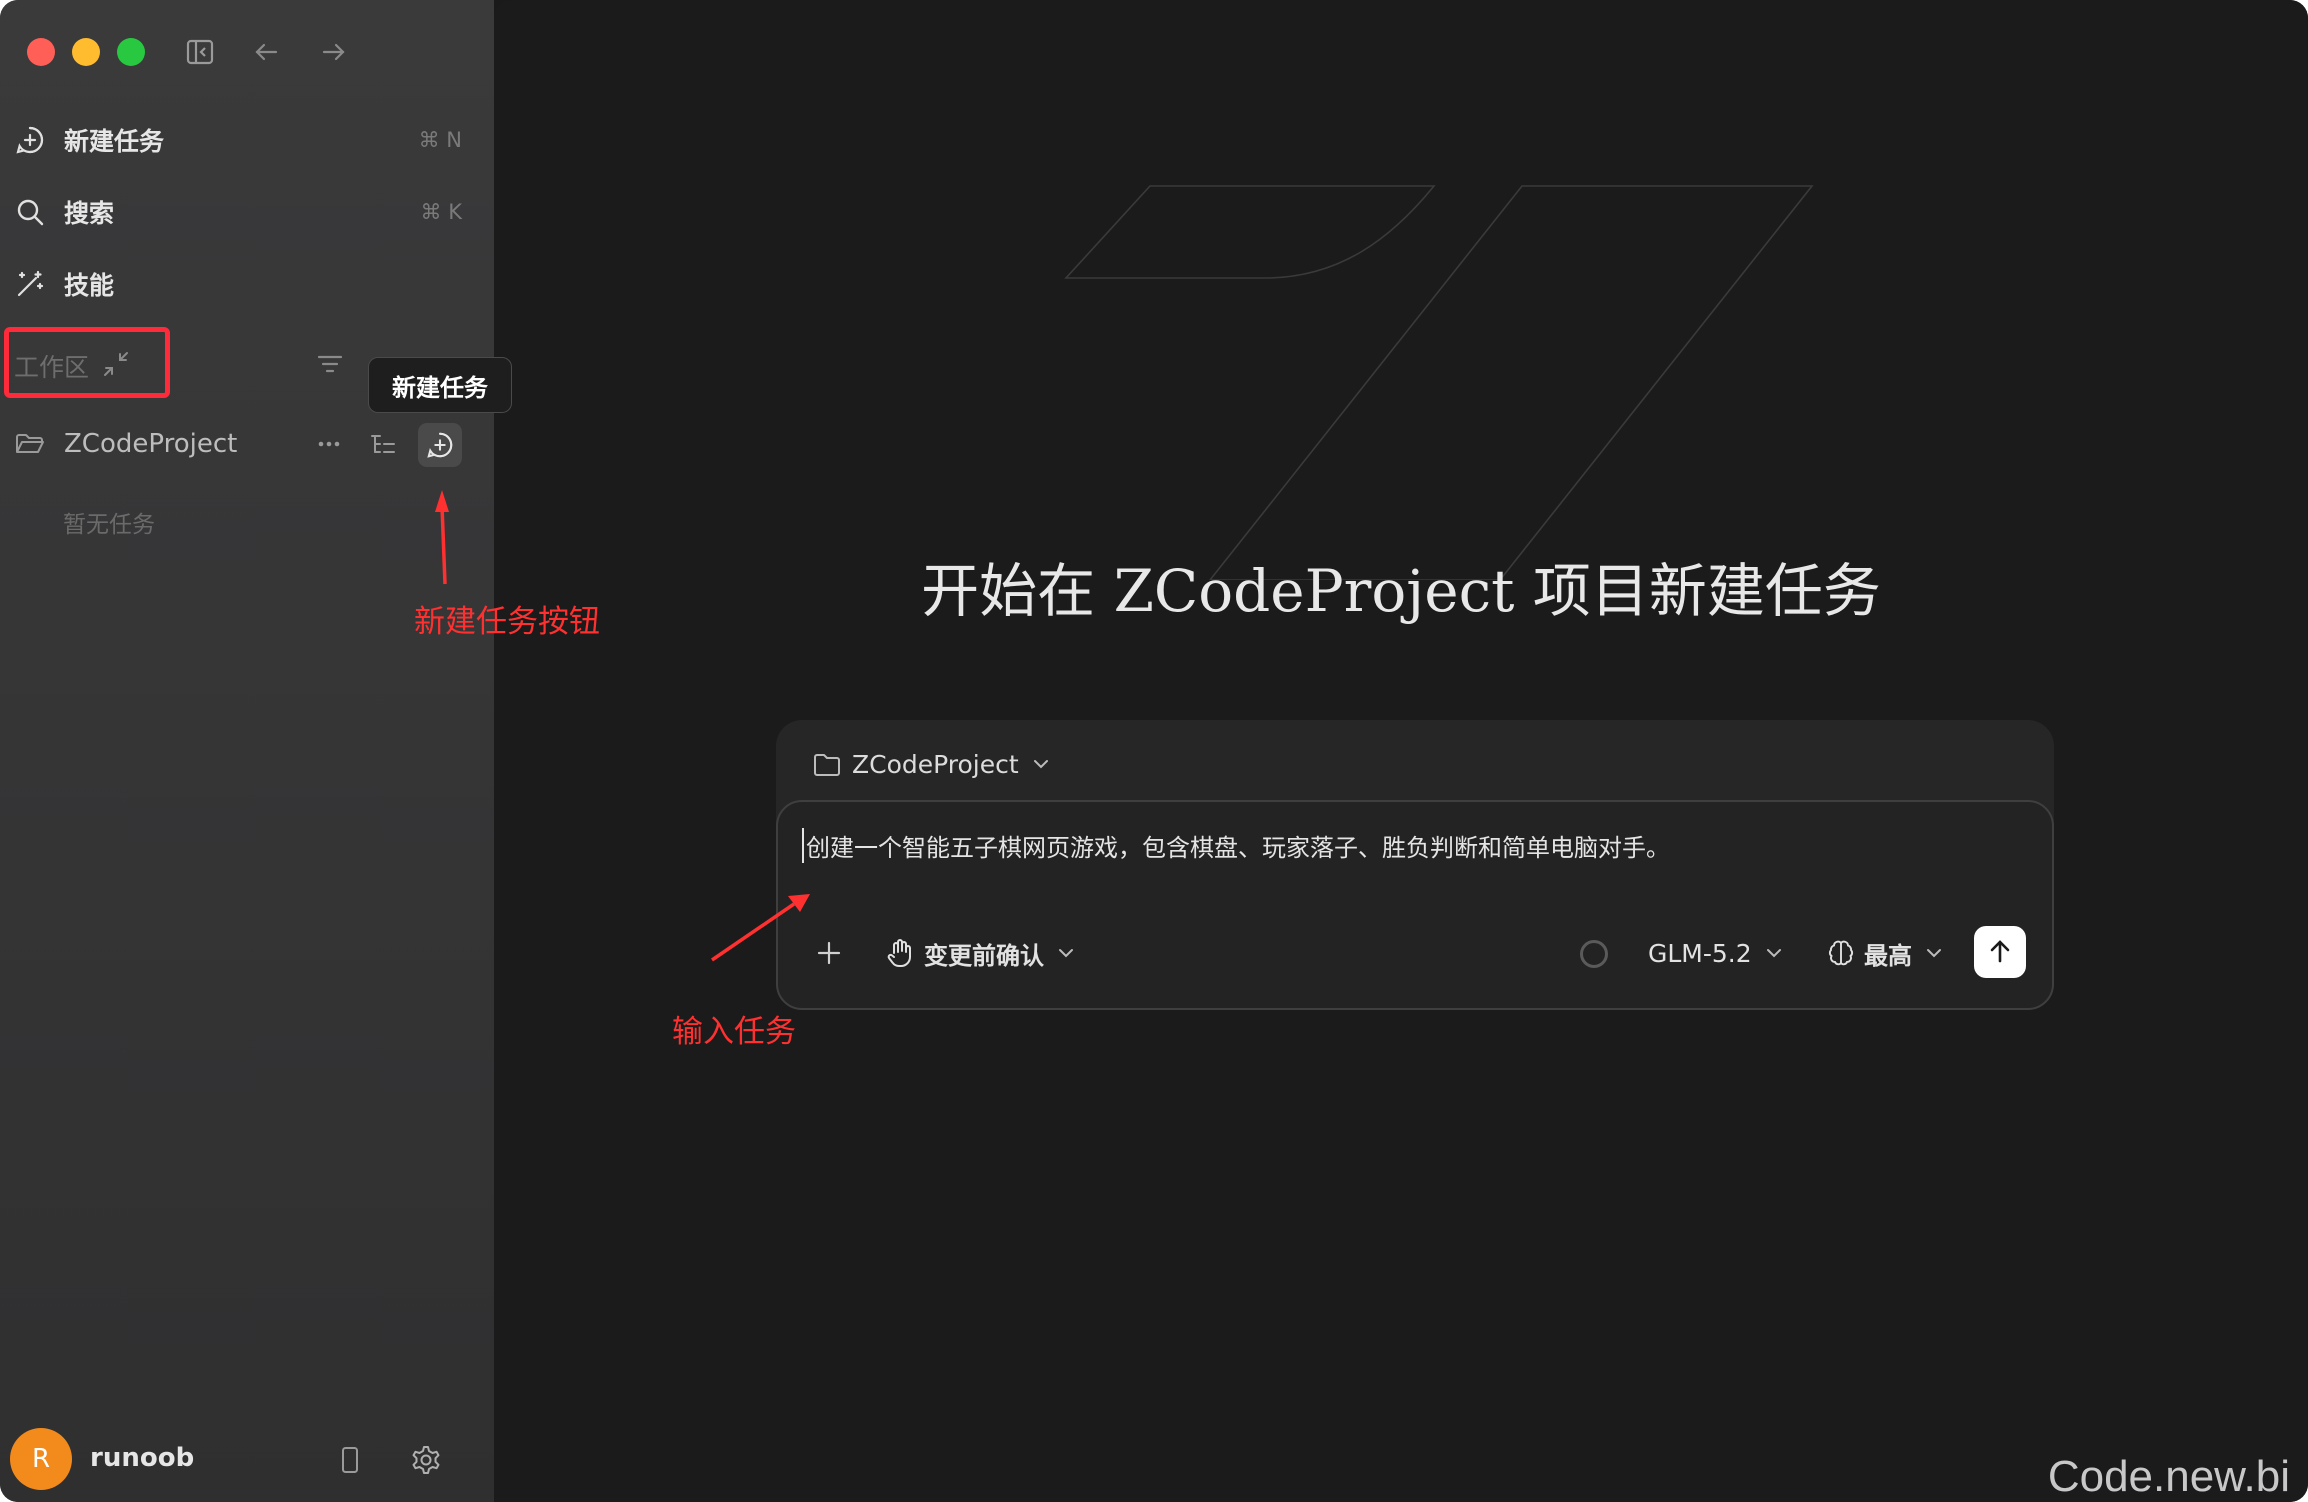 This screenshot has height=1502, width=2308. Describe the element at coordinates (89, 285) in the screenshot. I see `nav-skills-label: 技能` at that location.